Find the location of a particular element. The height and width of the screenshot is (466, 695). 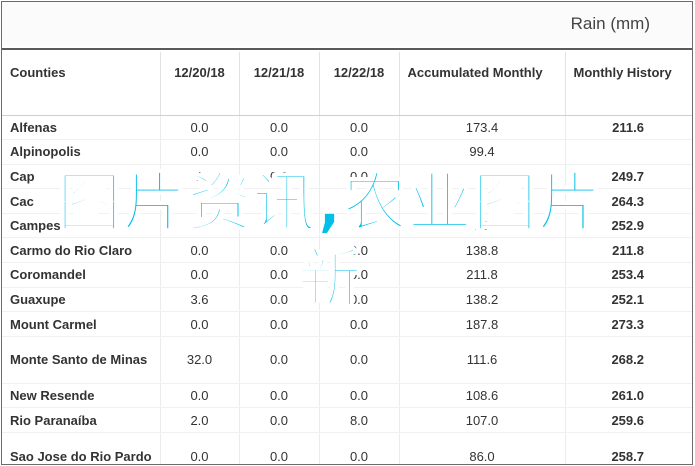

table-row: Rio Paranaíba 2.0 0.0 8.0 107.0 259.6 is located at coordinates (347, 420).